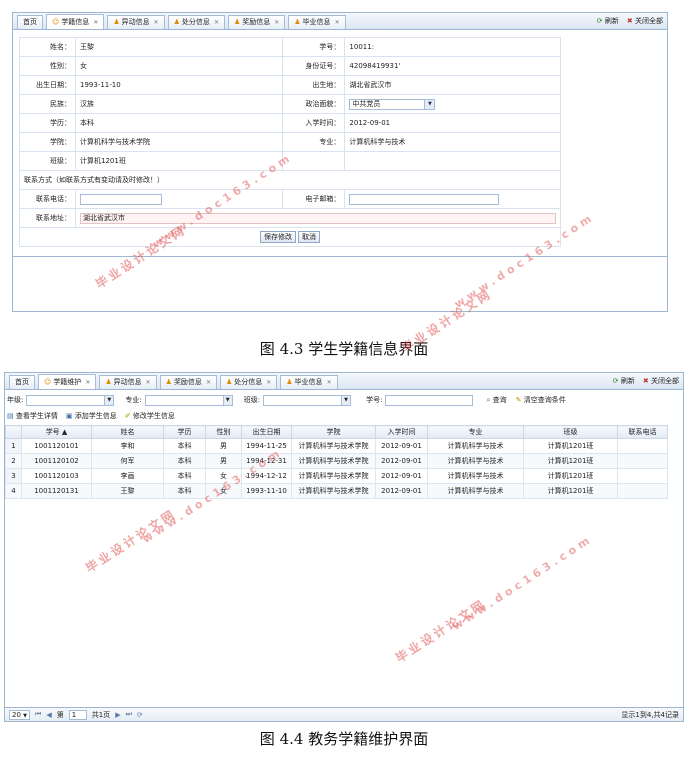 The image size is (688, 769). Describe the element at coordinates (429, 400) in the screenshot. I see `stuno-input` at that location.